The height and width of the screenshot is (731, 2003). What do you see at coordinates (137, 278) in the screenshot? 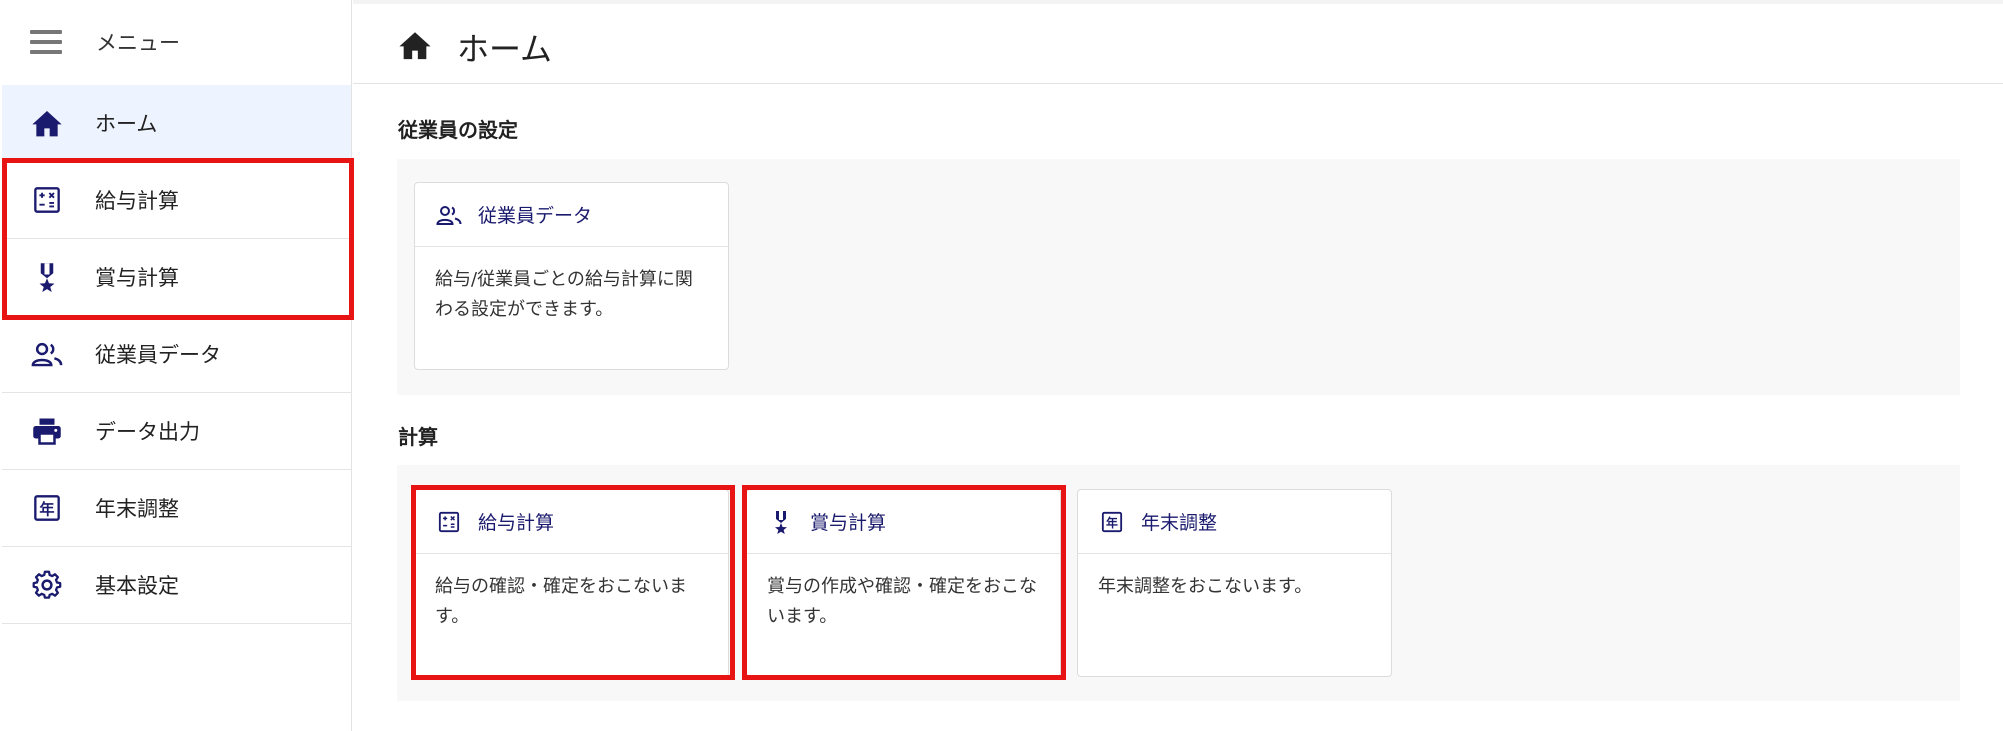
I see `sidebar-item-label: 賞与計算` at bounding box center [137, 278].